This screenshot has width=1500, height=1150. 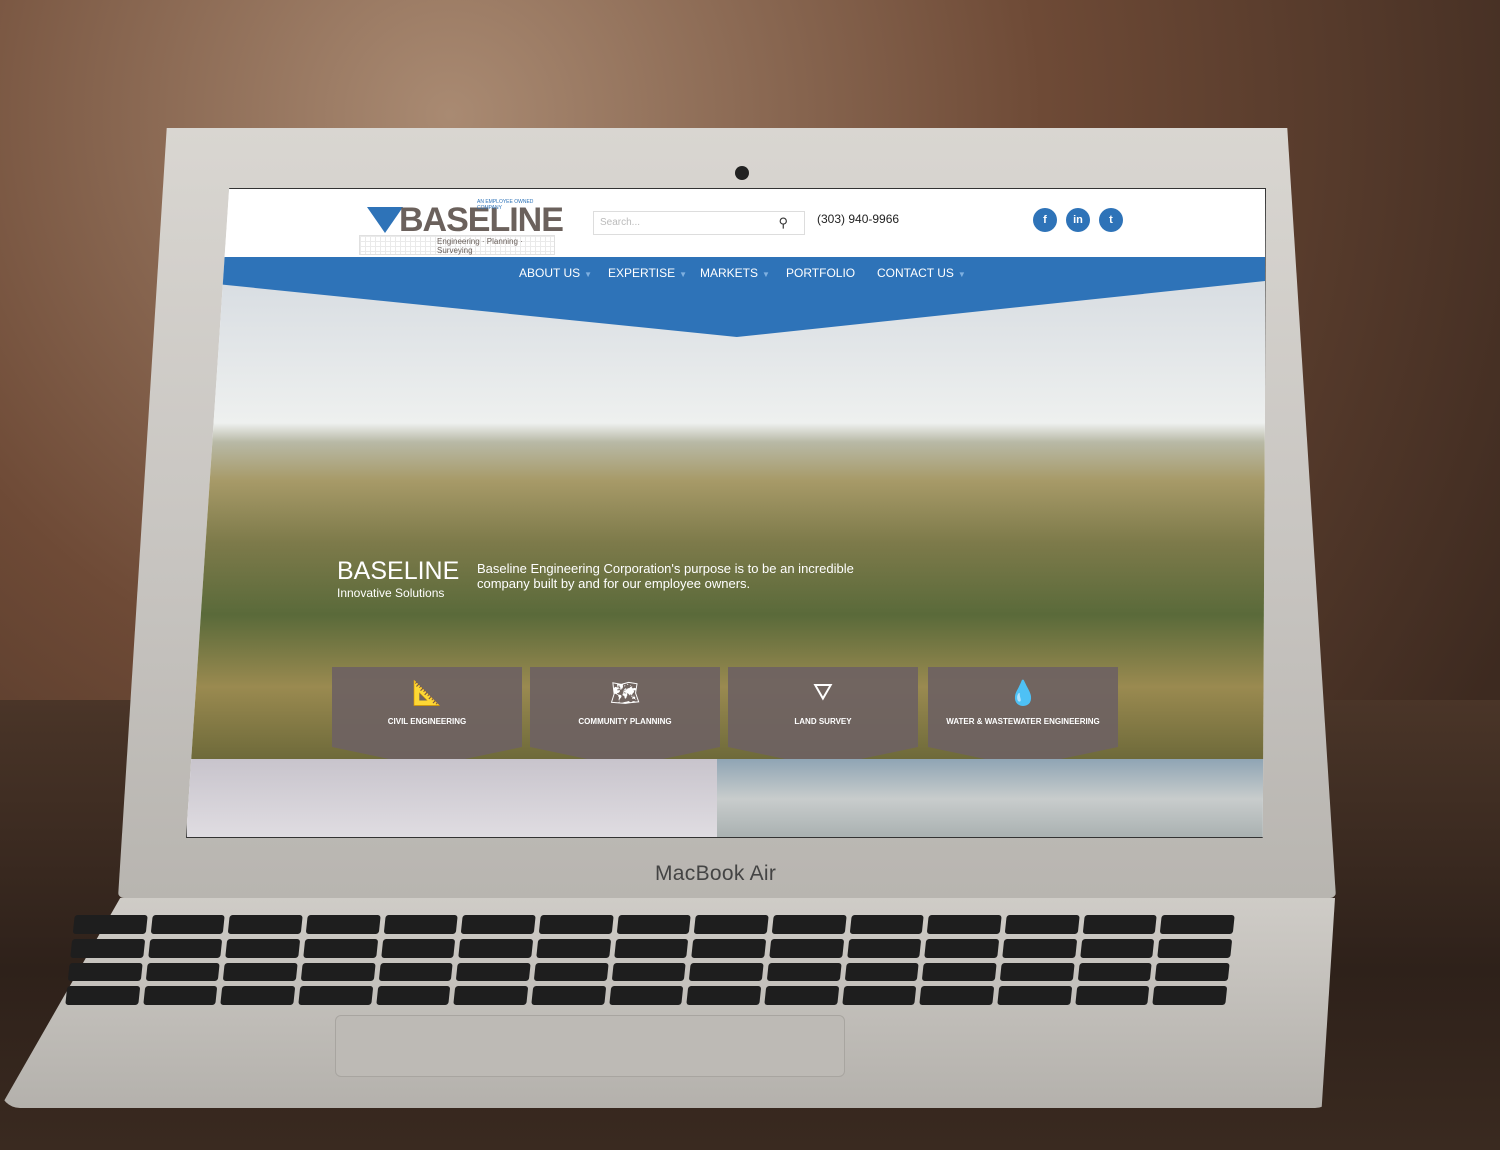 What do you see at coordinates (480, 246) in the screenshot?
I see `logo-tagline: Engineering · Planning · Surveying` at bounding box center [480, 246].